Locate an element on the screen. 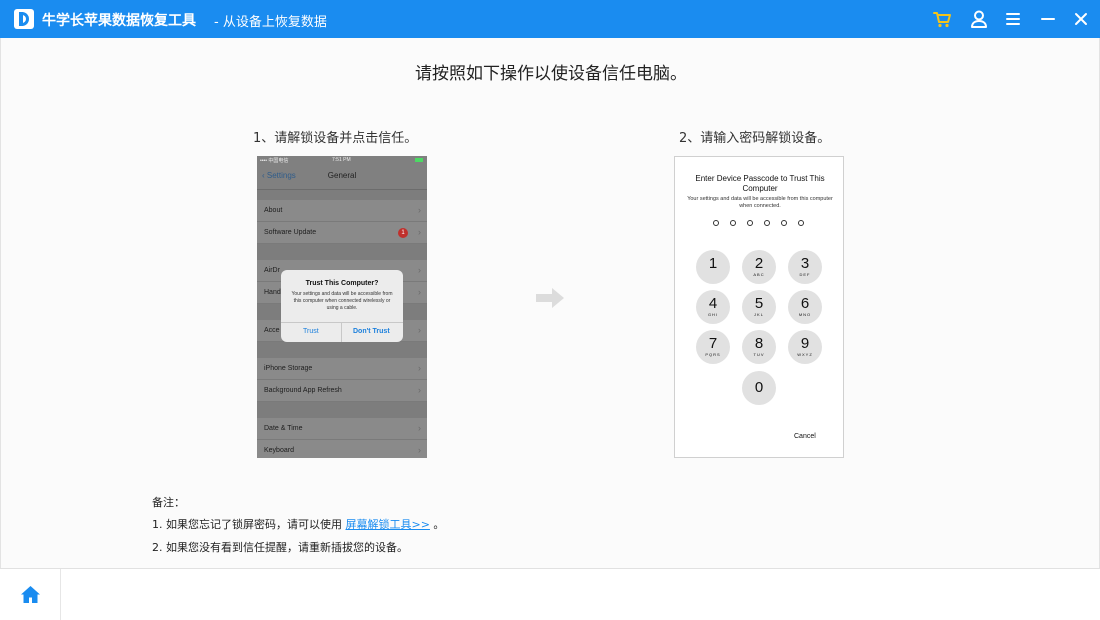  phone-status-bar: •••• 中国电信 7:51 PM is located at coordinates (342, 160).